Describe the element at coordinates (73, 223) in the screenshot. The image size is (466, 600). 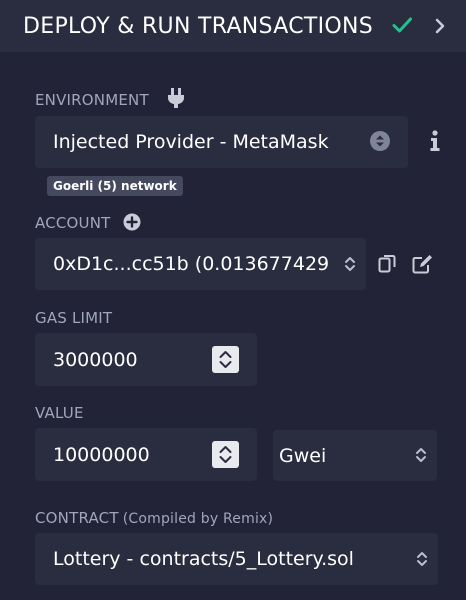
I see `account-label: ACCOUNT` at that location.